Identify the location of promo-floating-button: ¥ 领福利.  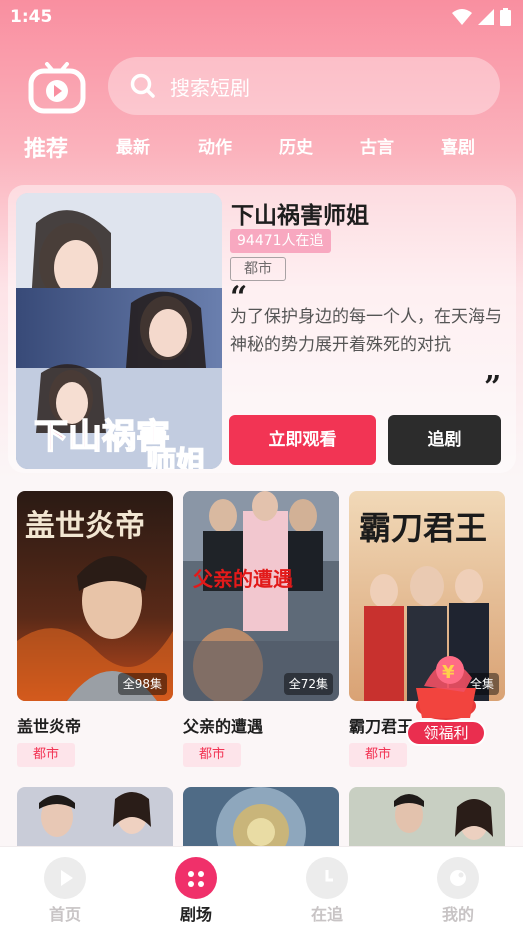
(447, 698).